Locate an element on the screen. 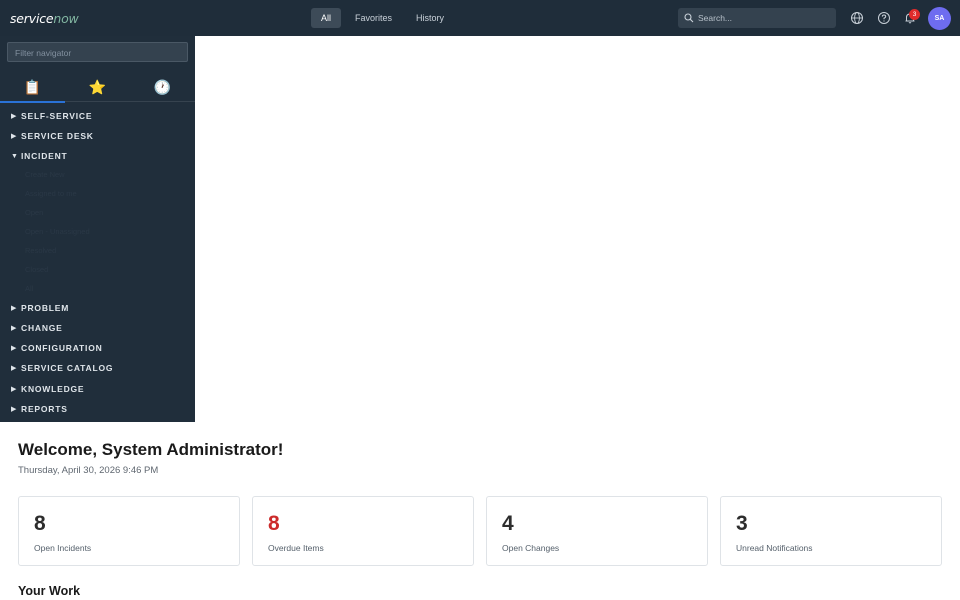  nav-module-label: SERVICE CATALOG is located at coordinates (67, 368).